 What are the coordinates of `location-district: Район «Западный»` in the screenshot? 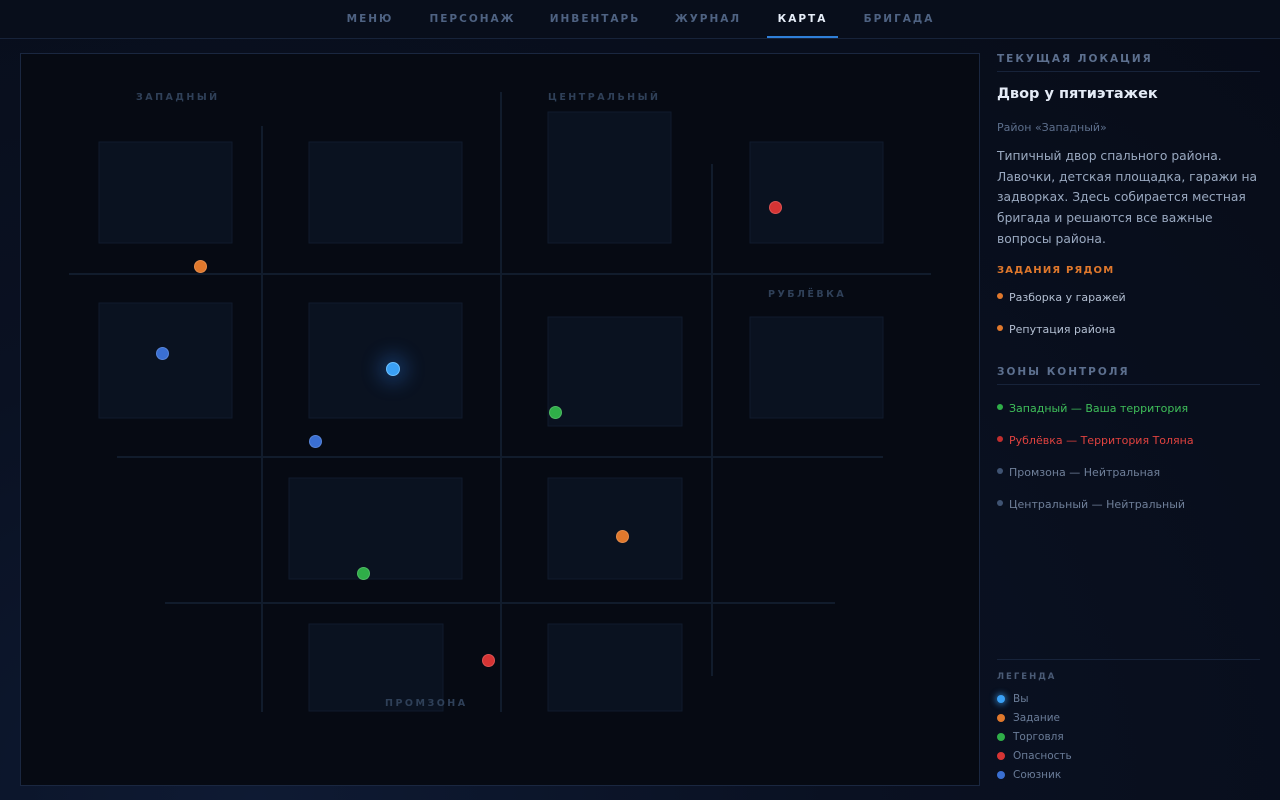 It's located at (1052, 127).